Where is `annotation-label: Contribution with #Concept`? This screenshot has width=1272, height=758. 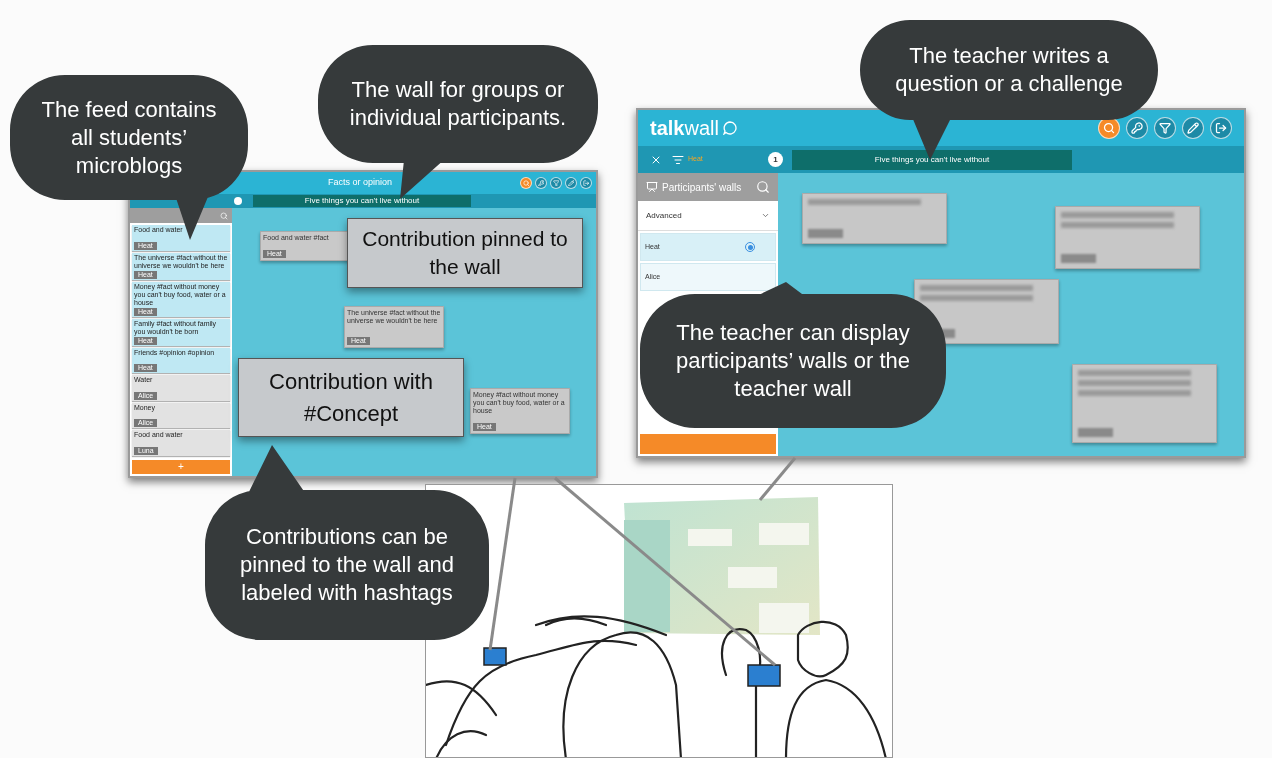
annotation-label: Contribution with #Concept is located at coordinates (351, 397).